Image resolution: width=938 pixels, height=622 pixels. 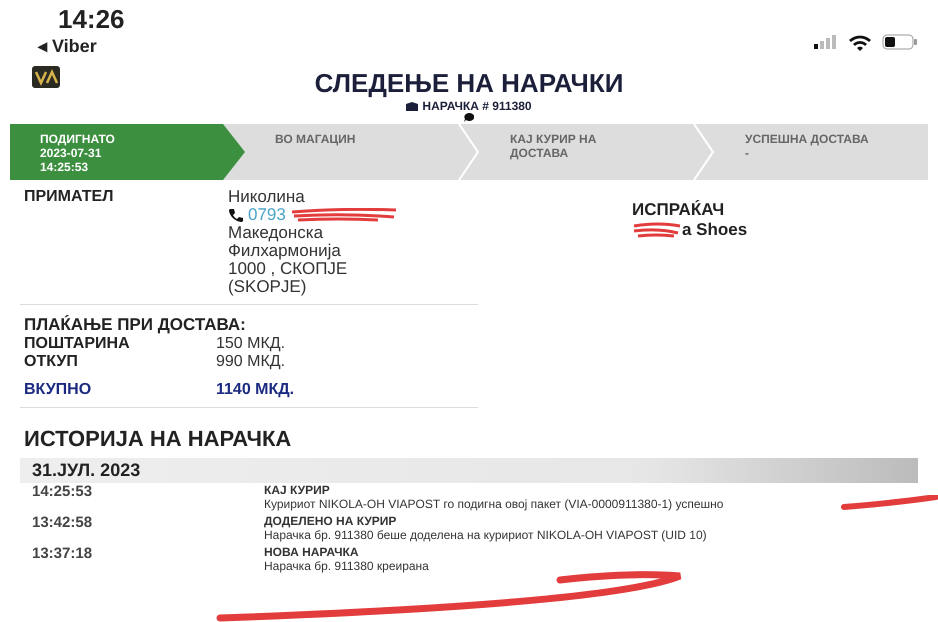 What do you see at coordinates (860, 42) in the screenshot?
I see `wifi-icon` at bounding box center [860, 42].